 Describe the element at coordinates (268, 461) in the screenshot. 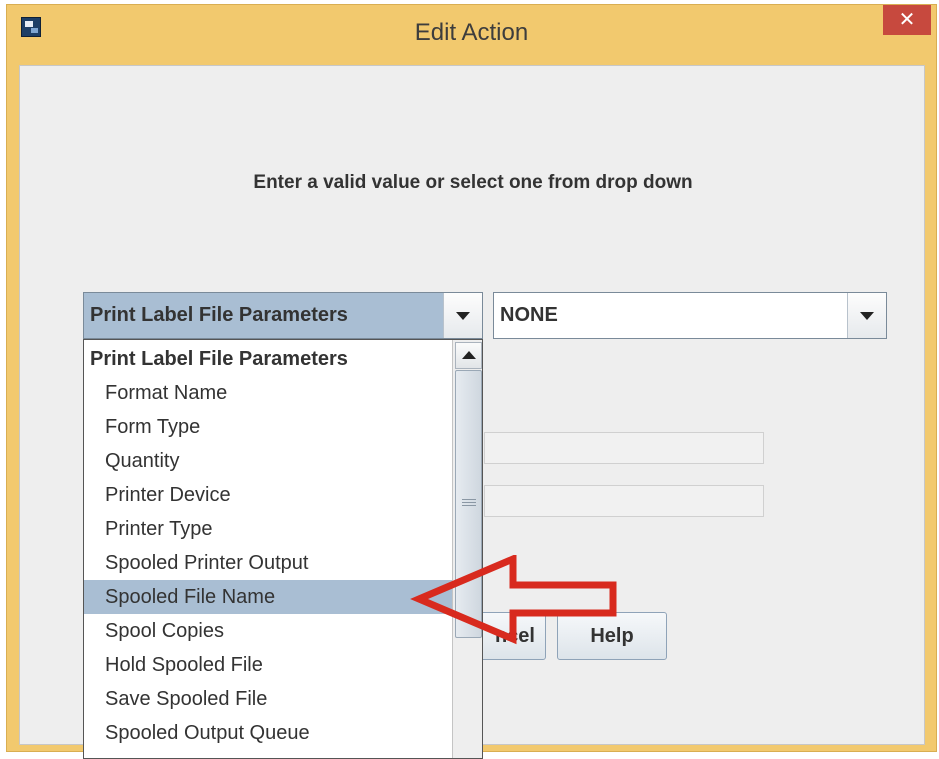

I see `dropdown-item: Quantity` at that location.